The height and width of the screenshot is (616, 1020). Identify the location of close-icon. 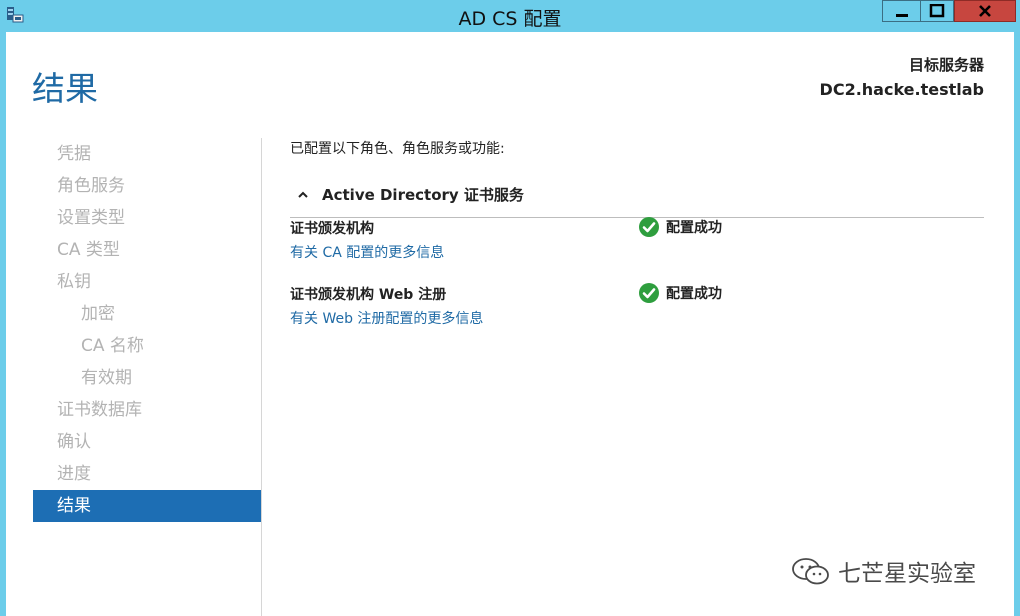
(985, 11).